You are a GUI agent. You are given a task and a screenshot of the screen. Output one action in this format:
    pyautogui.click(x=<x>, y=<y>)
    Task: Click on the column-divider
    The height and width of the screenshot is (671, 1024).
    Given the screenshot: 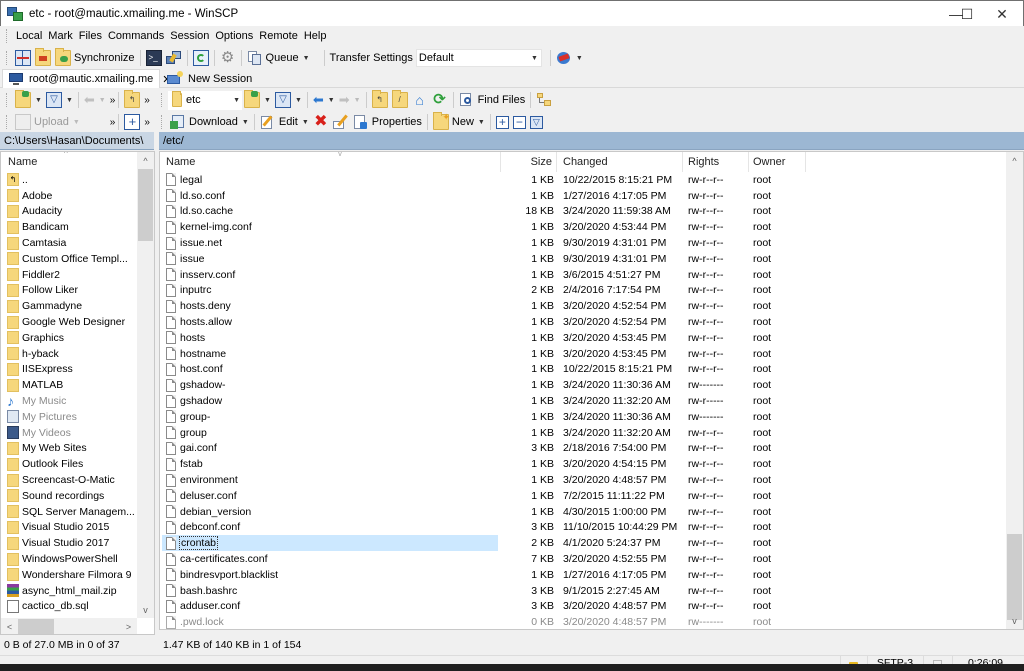 What is the action you would take?
    pyautogui.click(x=805, y=162)
    